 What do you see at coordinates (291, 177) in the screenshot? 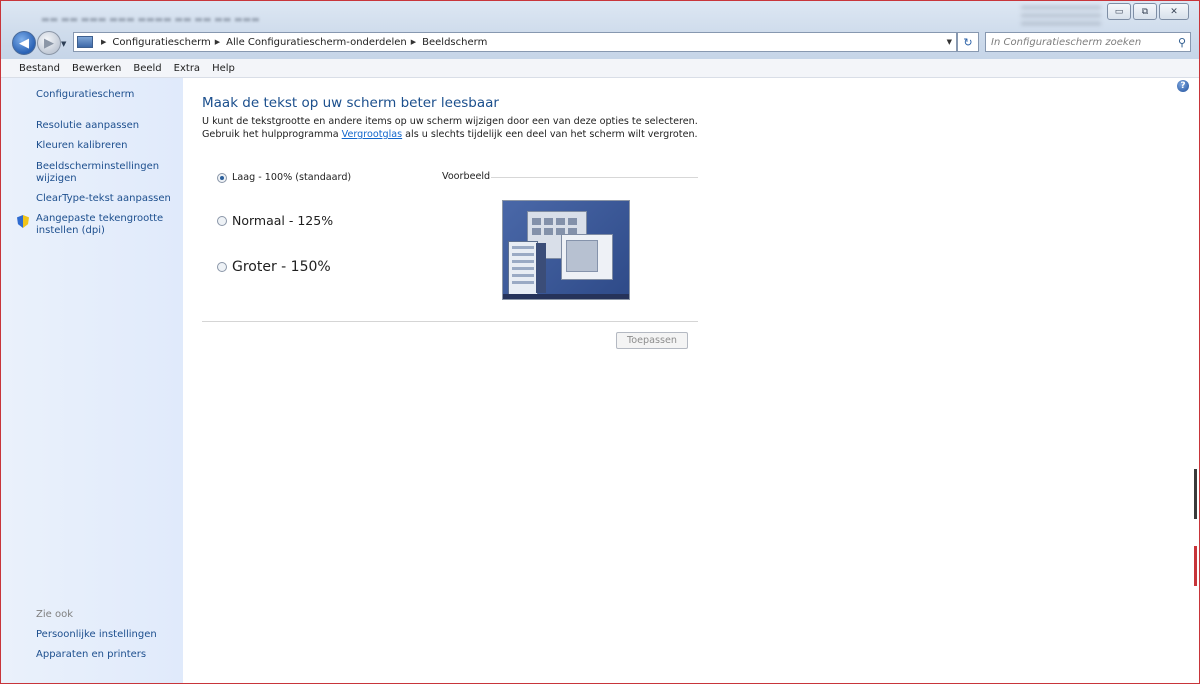
I see `option-small-label: Laag - 100% (standaard)` at bounding box center [291, 177].